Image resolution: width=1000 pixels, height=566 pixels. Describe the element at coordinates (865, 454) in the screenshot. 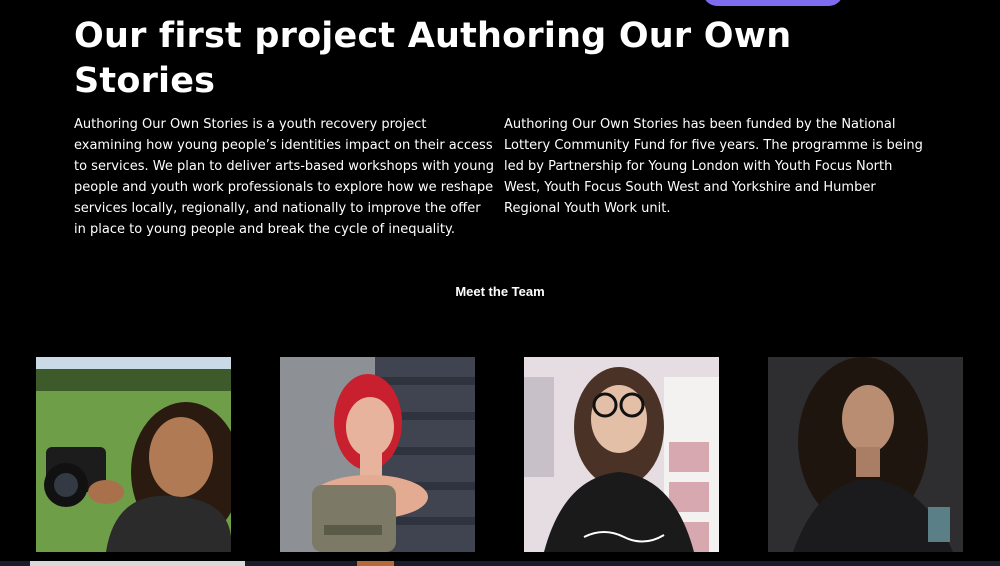

I see `team-member-photo-curly-hair` at that location.